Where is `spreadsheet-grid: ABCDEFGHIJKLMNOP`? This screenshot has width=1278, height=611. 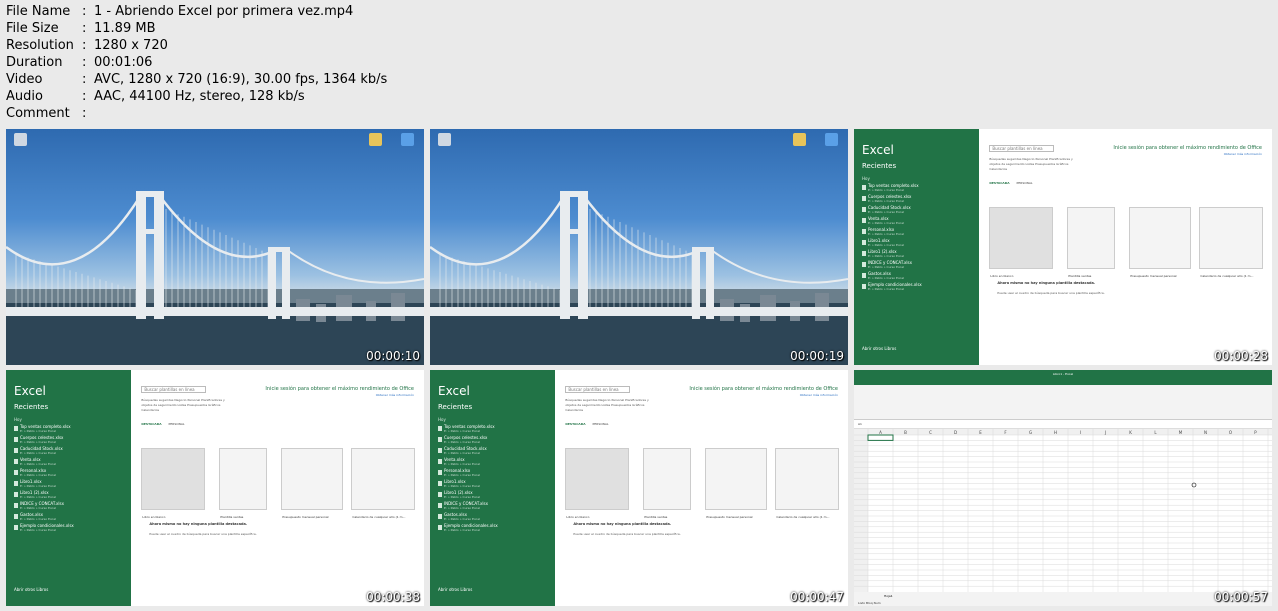 spreadsheet-grid: ABCDEFGHIJKLMNOP is located at coordinates (1063, 510).